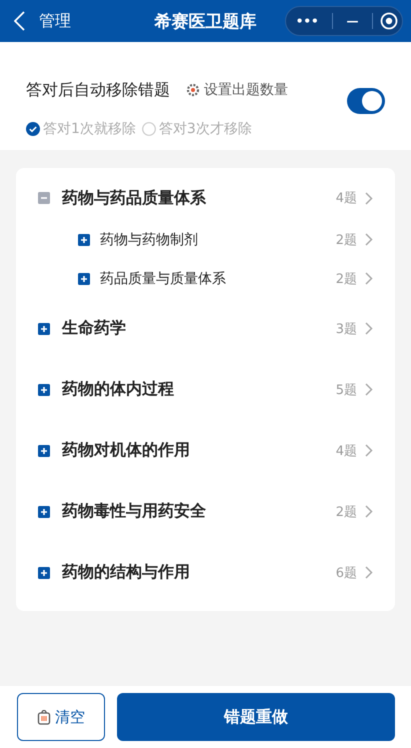 The image size is (411, 748). I want to click on minimize-button: —, so click(352, 21).